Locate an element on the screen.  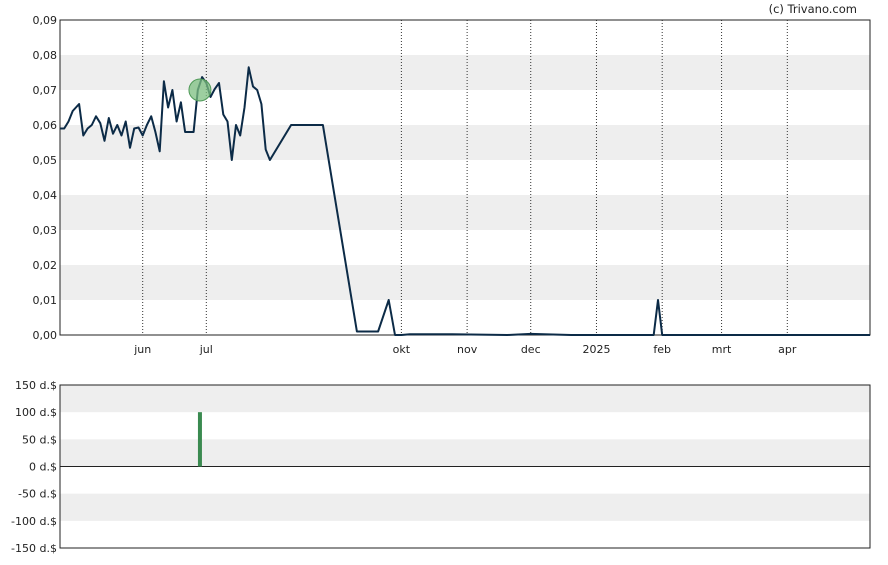
y-tick-label: 0,01 is located at coordinates (45, 300).